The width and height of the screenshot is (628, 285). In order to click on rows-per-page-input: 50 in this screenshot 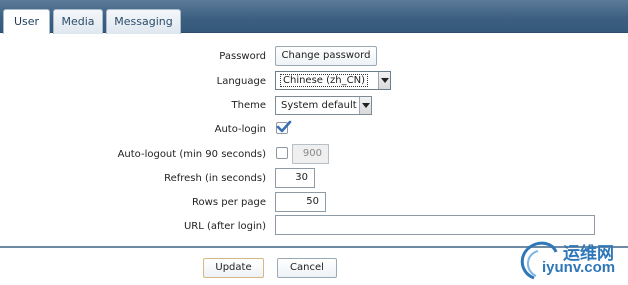, I will do `click(300, 202)`.